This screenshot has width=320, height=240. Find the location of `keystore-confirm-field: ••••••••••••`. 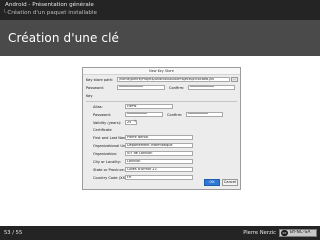

keystore-confirm-field: •••••••••••• is located at coordinates (211, 87).